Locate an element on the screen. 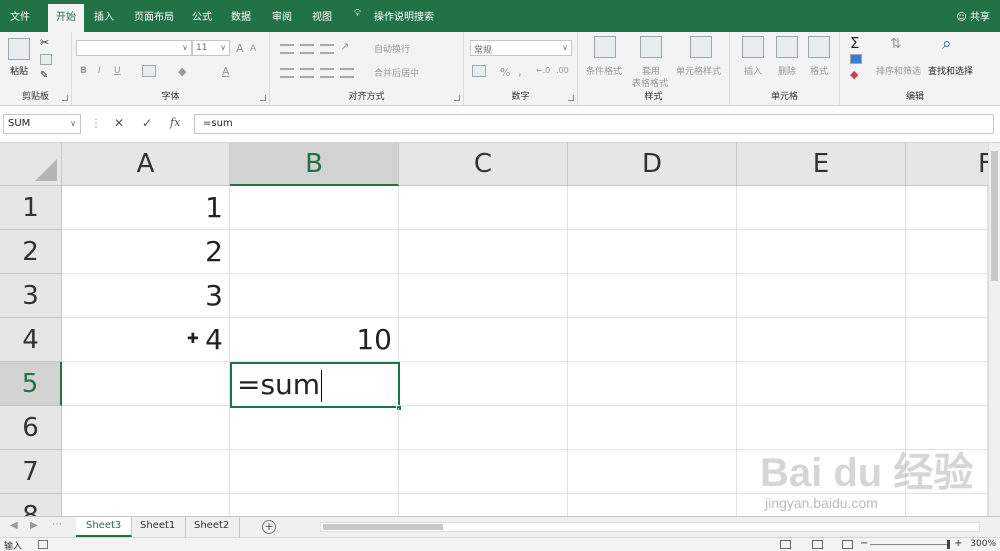 The height and width of the screenshot is (551, 1000). row-header-6: 6 is located at coordinates (31, 428).